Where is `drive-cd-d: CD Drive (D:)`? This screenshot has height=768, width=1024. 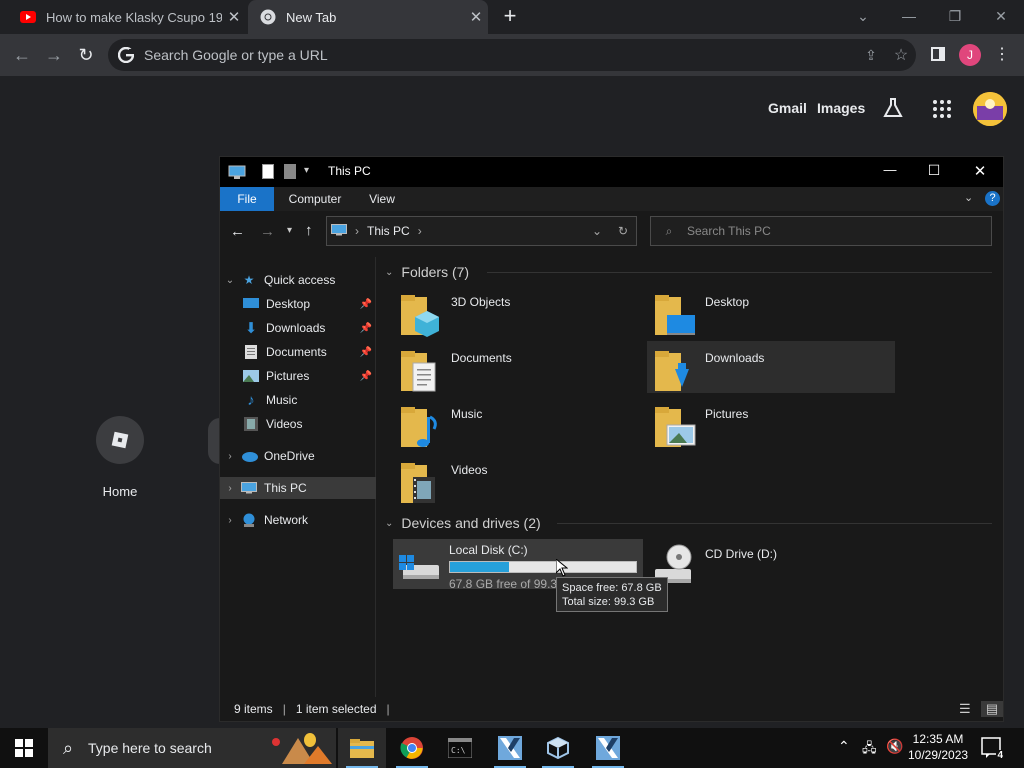
drive-cd-d: CD Drive (D:) is located at coordinates (749, 568).